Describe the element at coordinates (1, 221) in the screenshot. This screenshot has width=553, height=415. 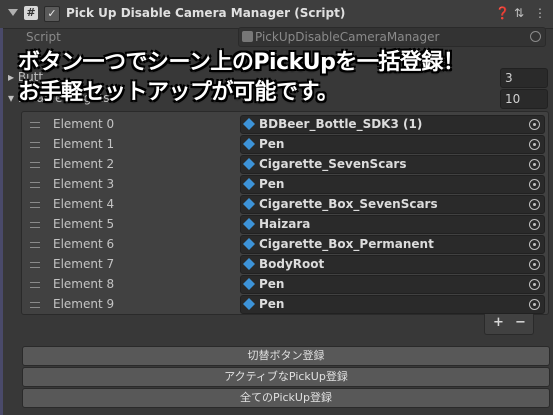
I see `selection-bar` at that location.